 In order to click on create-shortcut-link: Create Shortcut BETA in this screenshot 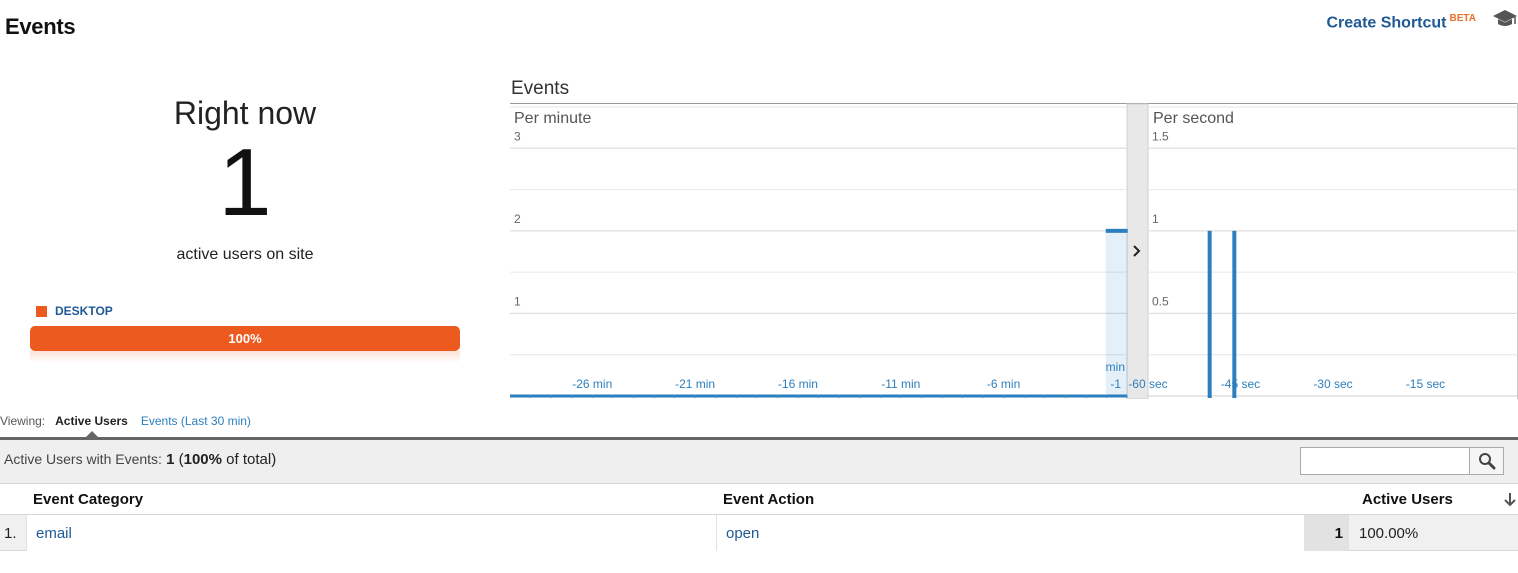, I will do `click(1401, 22)`.